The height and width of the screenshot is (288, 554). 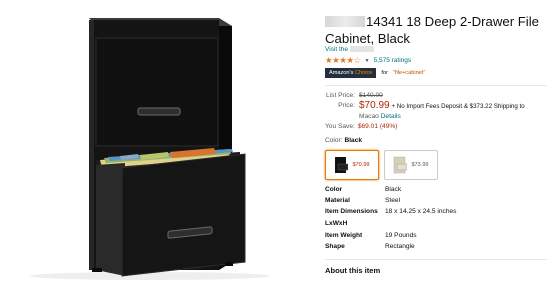 What do you see at coordinates (361, 165) in the screenshot?
I see `color-option-price: $70.99` at bounding box center [361, 165].